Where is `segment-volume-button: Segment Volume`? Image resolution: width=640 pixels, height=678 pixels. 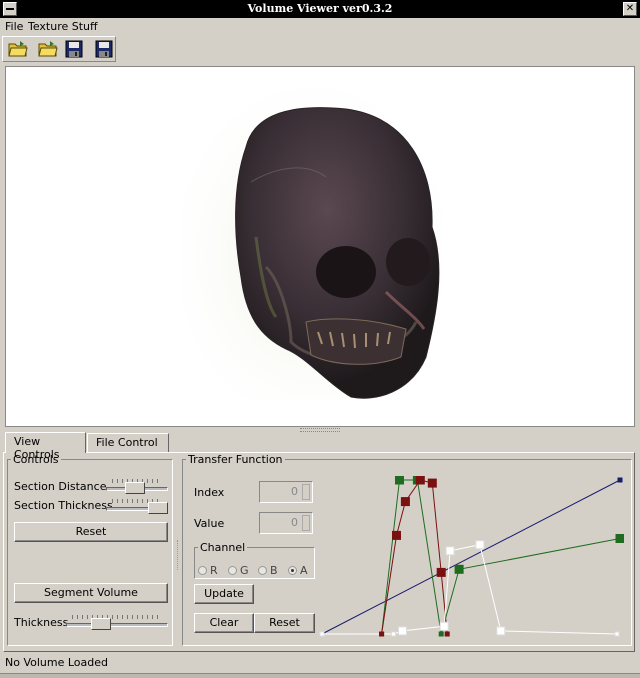 segment-volume-button: Segment Volume is located at coordinates (91, 593).